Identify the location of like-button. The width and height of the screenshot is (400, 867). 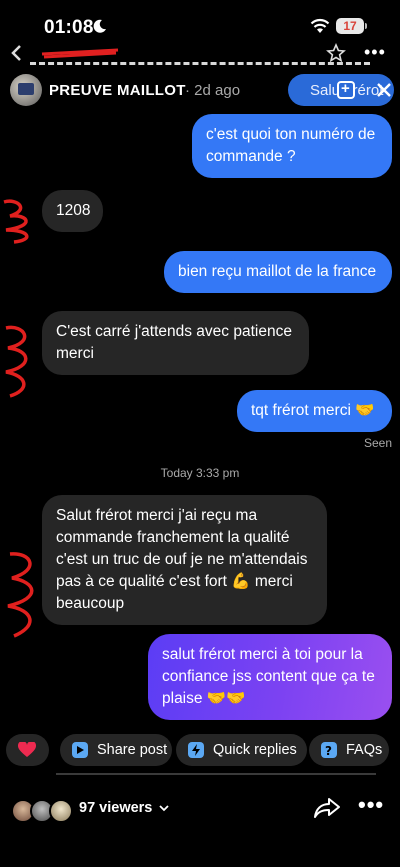
(27, 750).